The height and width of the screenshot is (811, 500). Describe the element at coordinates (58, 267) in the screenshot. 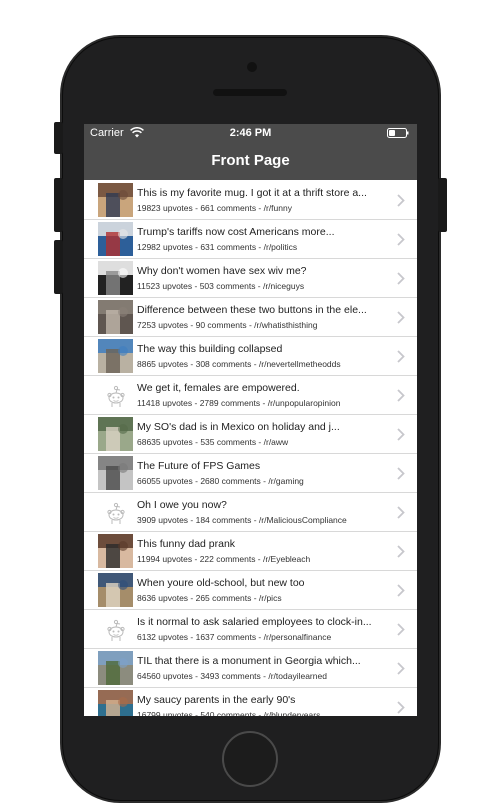

I see `volume-down-button` at that location.